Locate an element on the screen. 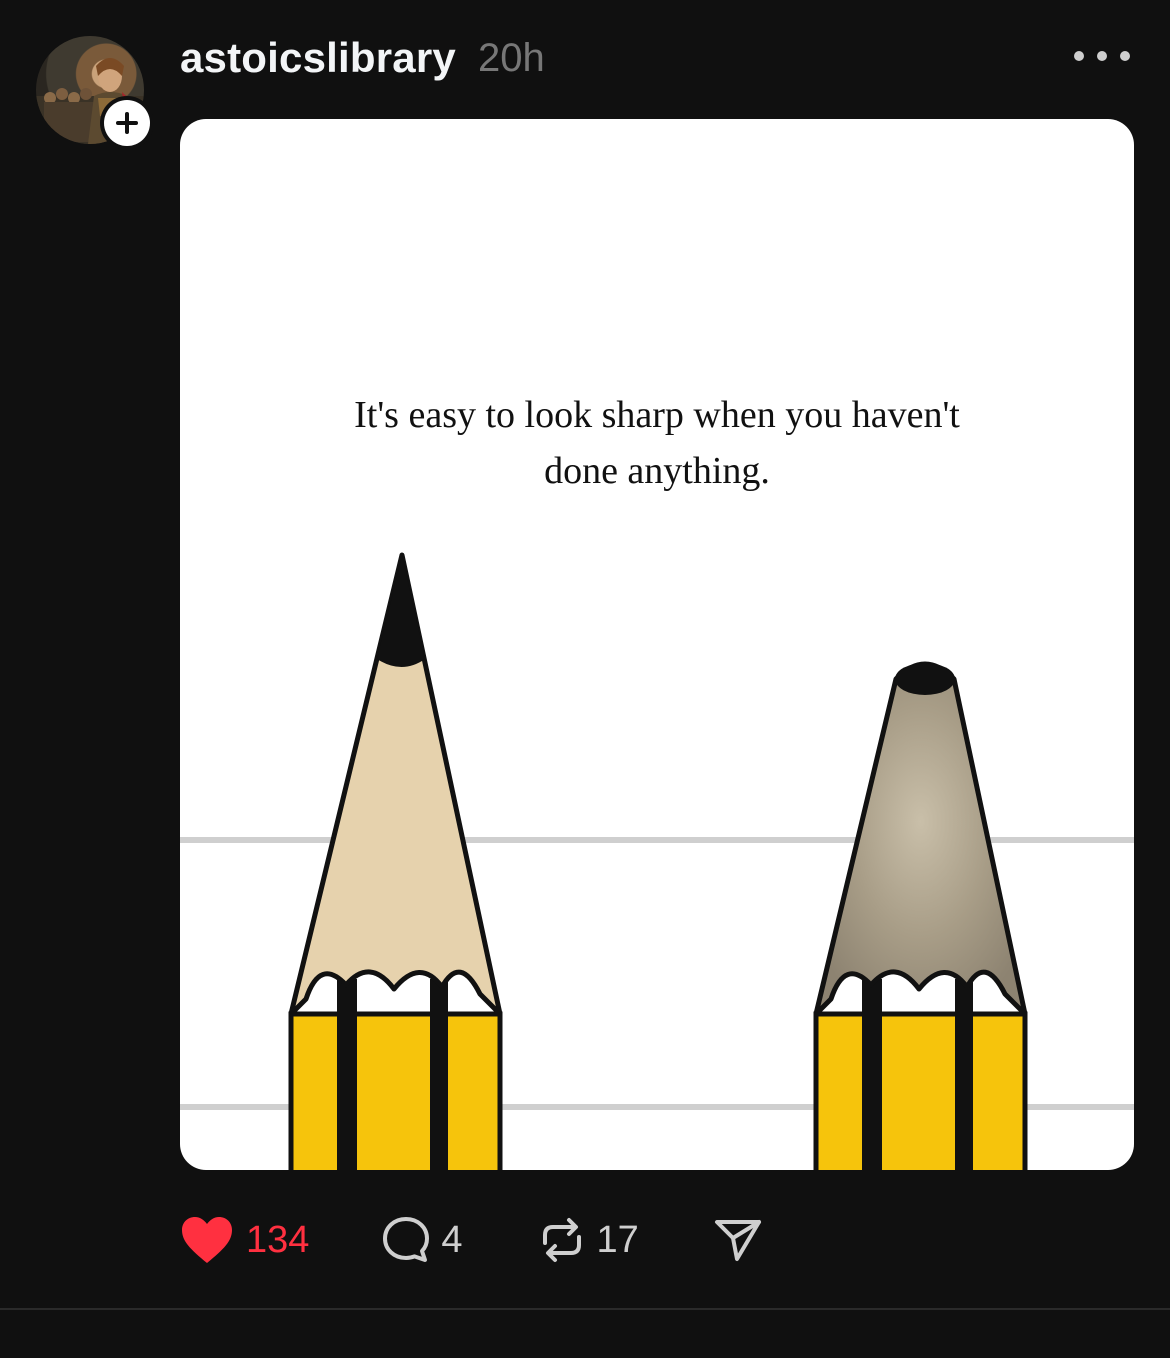  dull-pencil is located at coordinates (920, 915).